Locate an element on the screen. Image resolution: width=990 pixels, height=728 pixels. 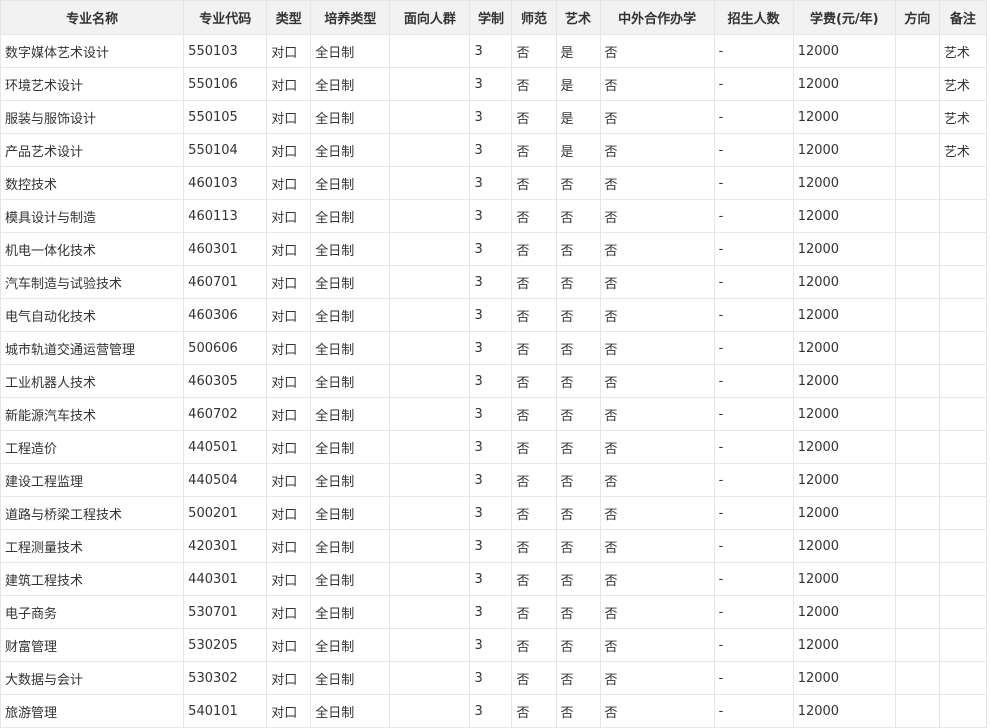
major-name-cell: 大数据与会计 is located at coordinates (92, 678).